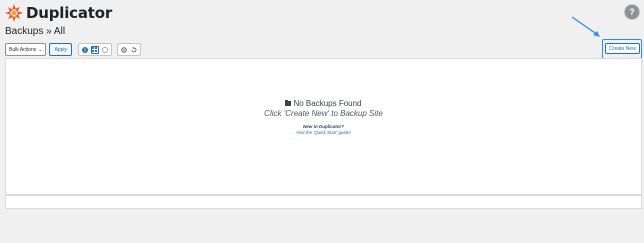 This screenshot has width=644, height=243. I want to click on duplicator-logo: Duplicator, so click(58, 13).